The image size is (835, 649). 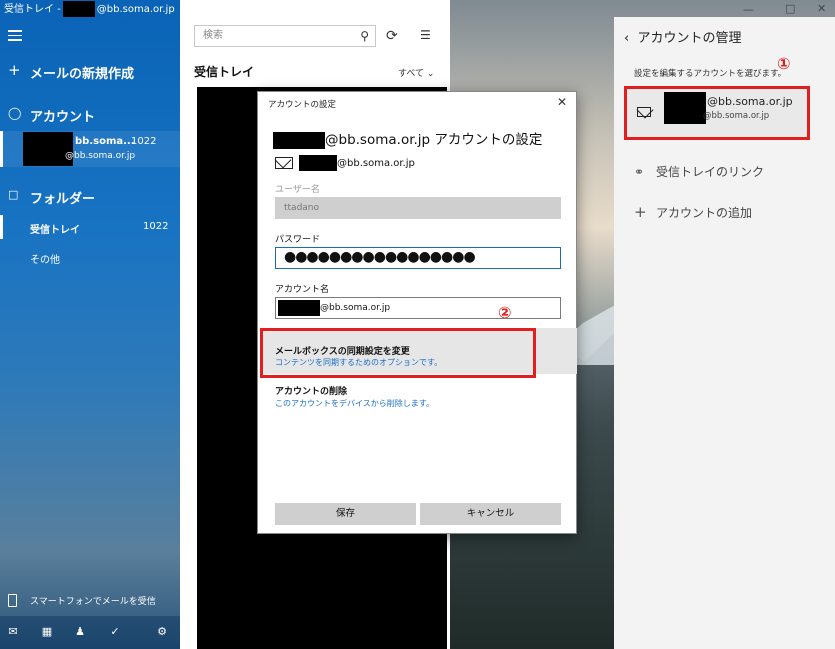 I want to click on search-icon: ⚲, so click(x=364, y=36).